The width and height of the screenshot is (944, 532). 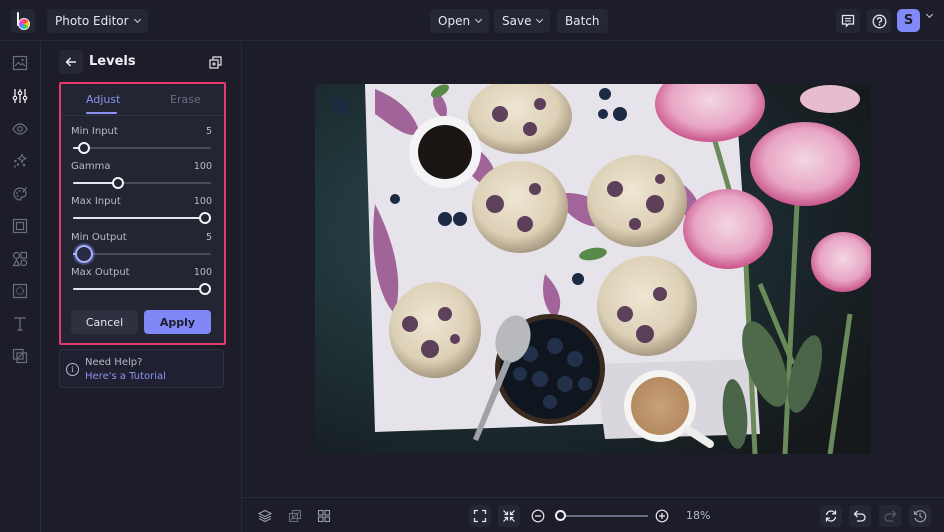 I want to click on undo-icon, so click(x=859, y=516).